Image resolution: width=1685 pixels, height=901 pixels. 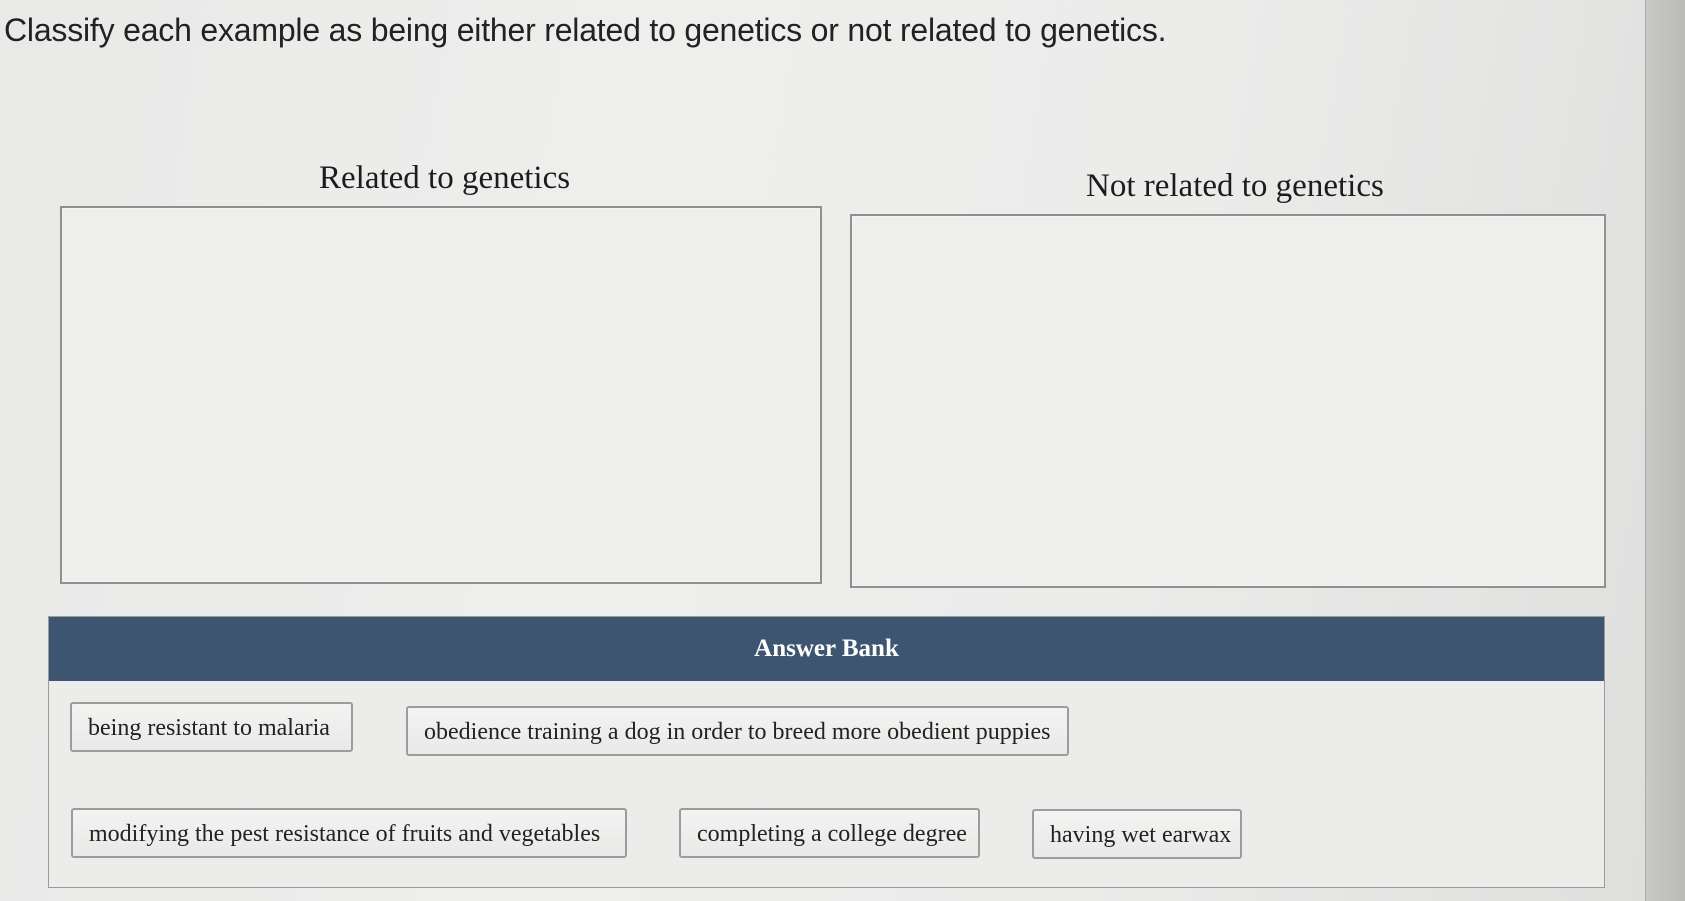 What do you see at coordinates (1235, 186) in the screenshot?
I see `category-title-not-related: Not related to genetics` at bounding box center [1235, 186].